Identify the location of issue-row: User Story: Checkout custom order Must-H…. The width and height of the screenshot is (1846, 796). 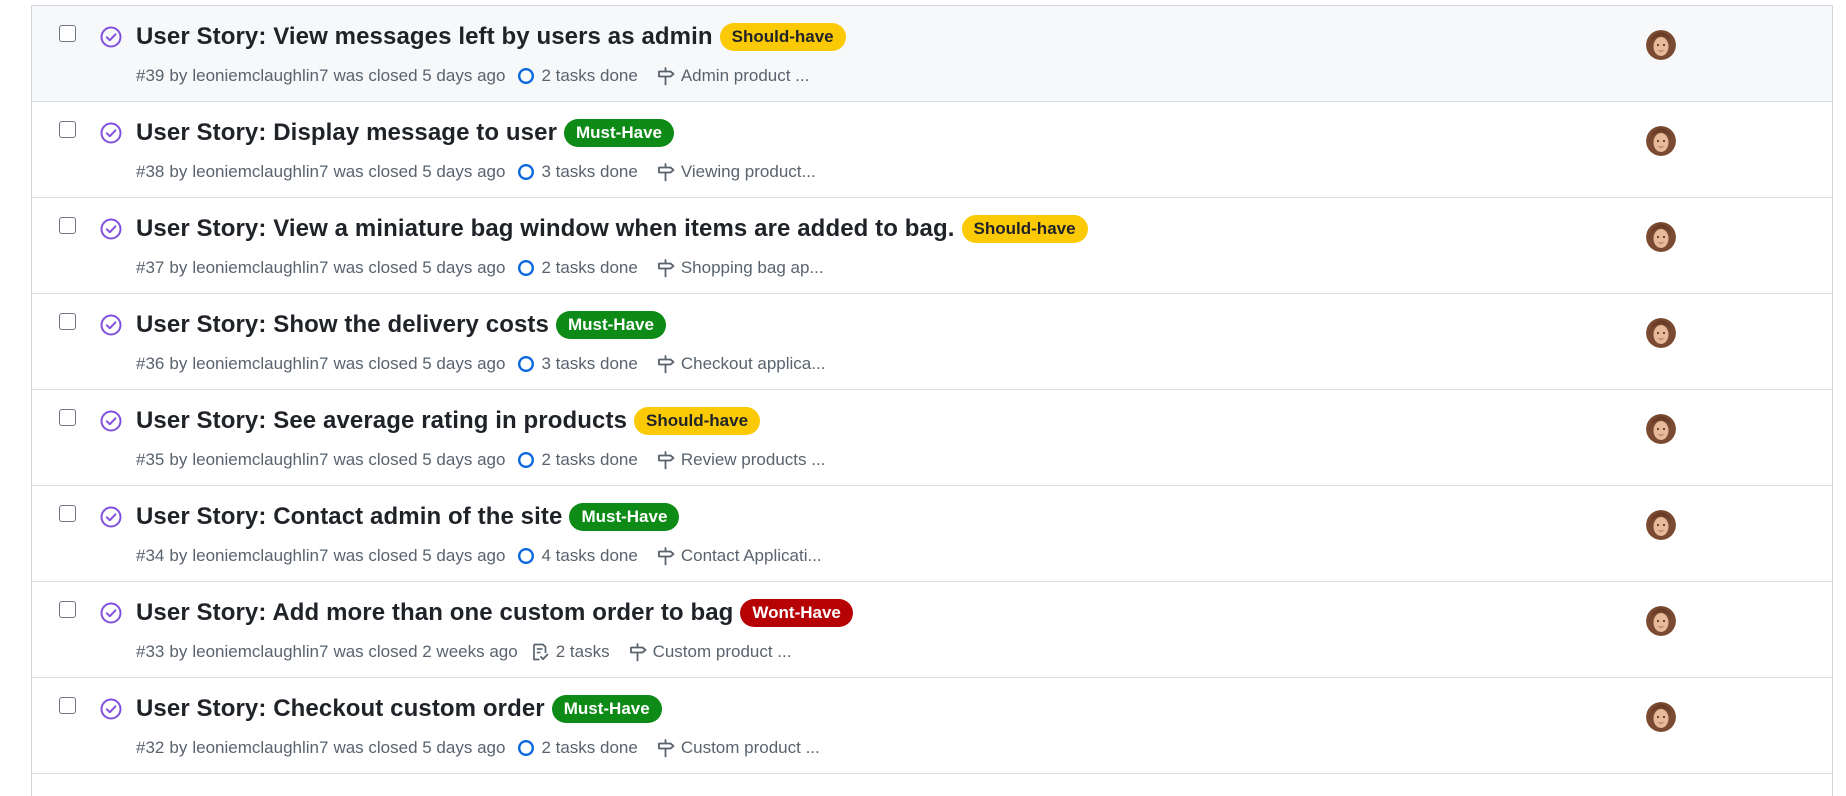
(932, 726).